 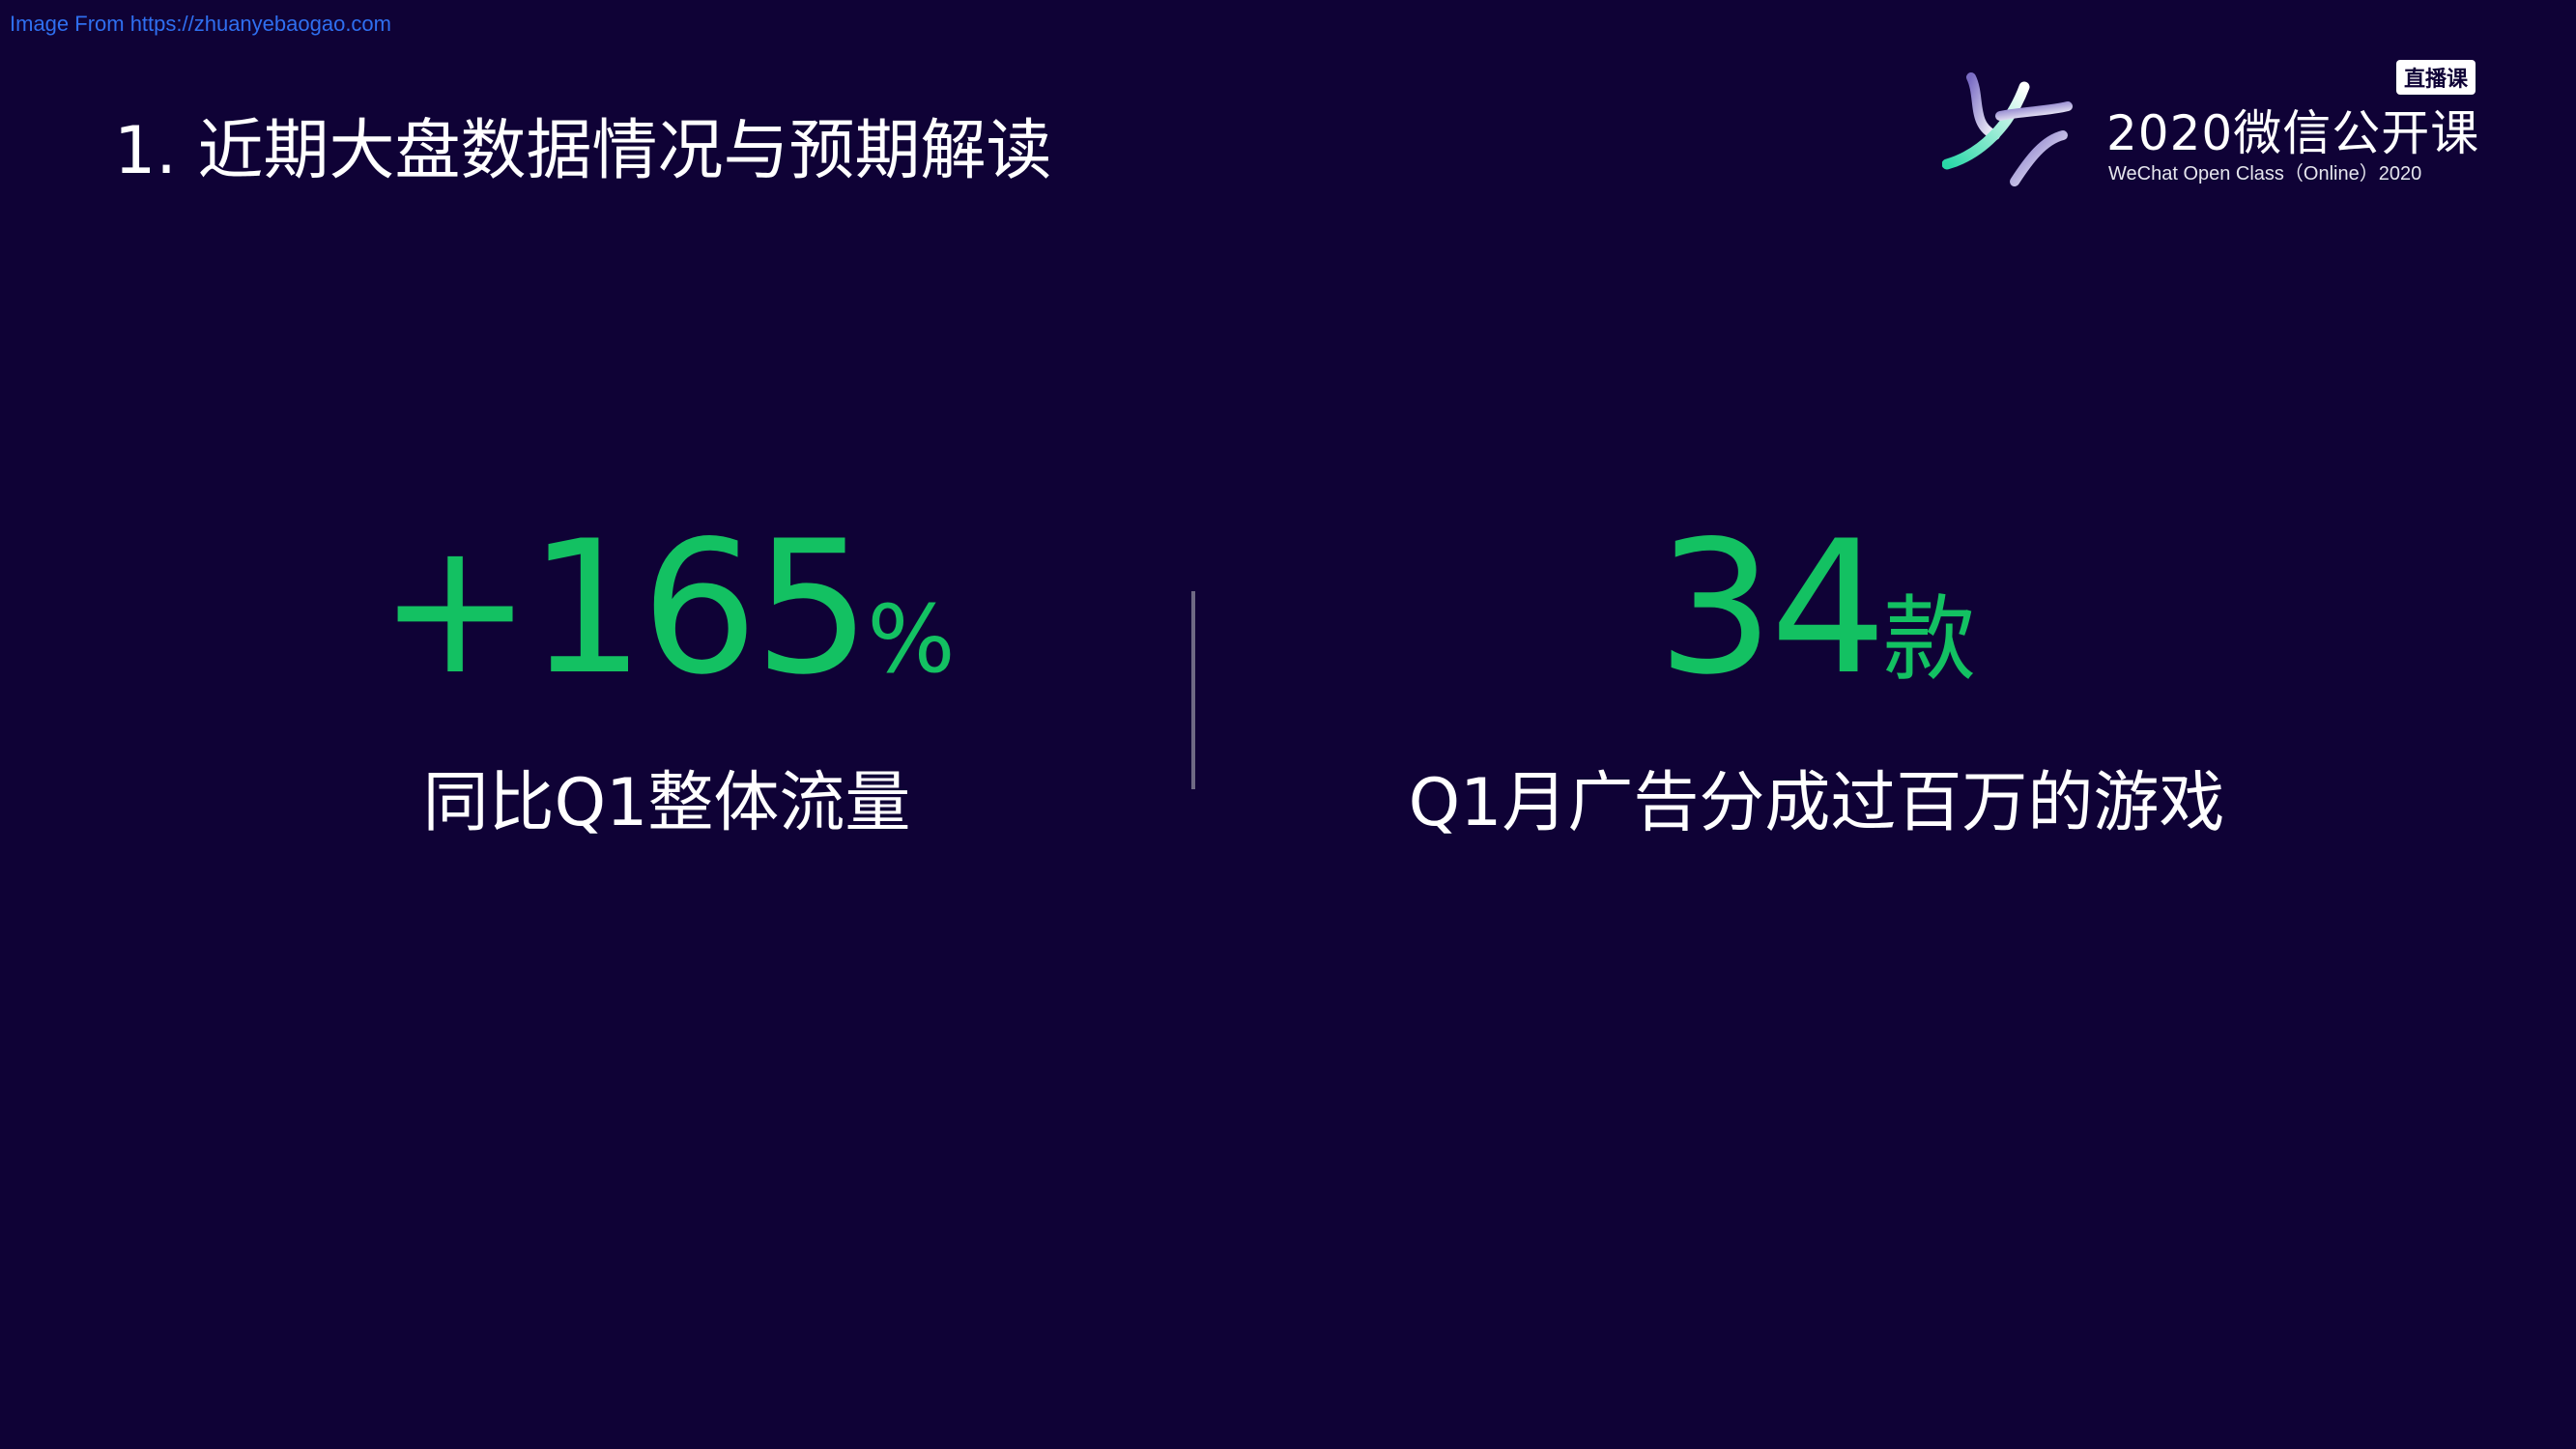 What do you see at coordinates (2265, 174) in the screenshot?
I see `logo-subtitle: WeChat Open Class（Online）2020` at bounding box center [2265, 174].